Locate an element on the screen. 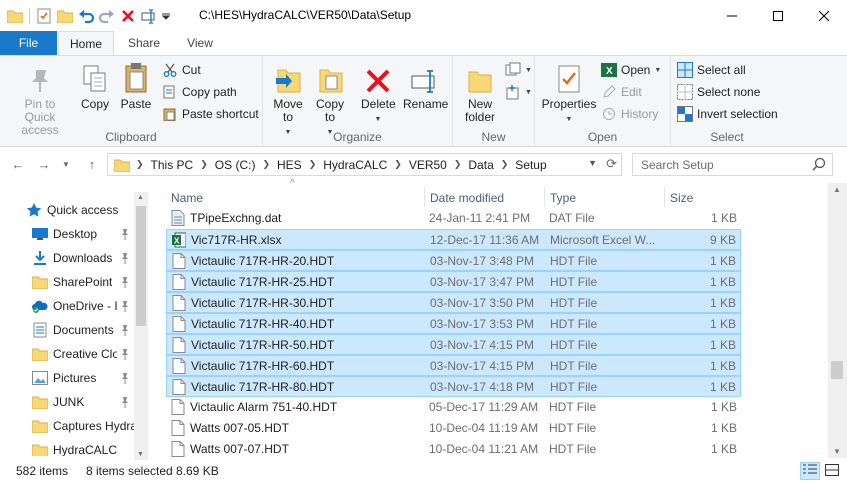 Image resolution: width=847 pixels, height=483 pixels. star-icon is located at coordinates (34, 210).